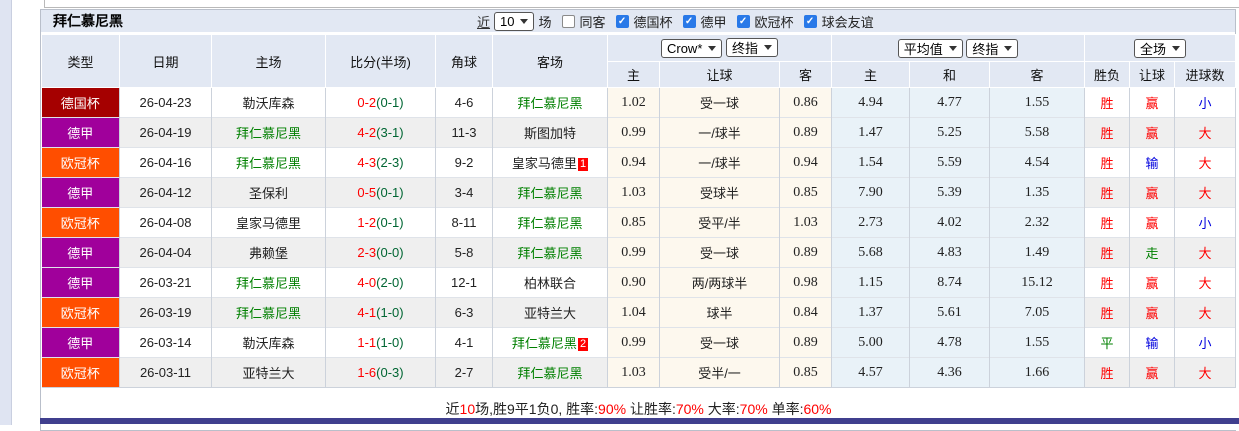 The width and height of the screenshot is (1239, 431). What do you see at coordinates (380, 132) in the screenshot?
I see `score-cell: 4-2(3-1)` at bounding box center [380, 132].